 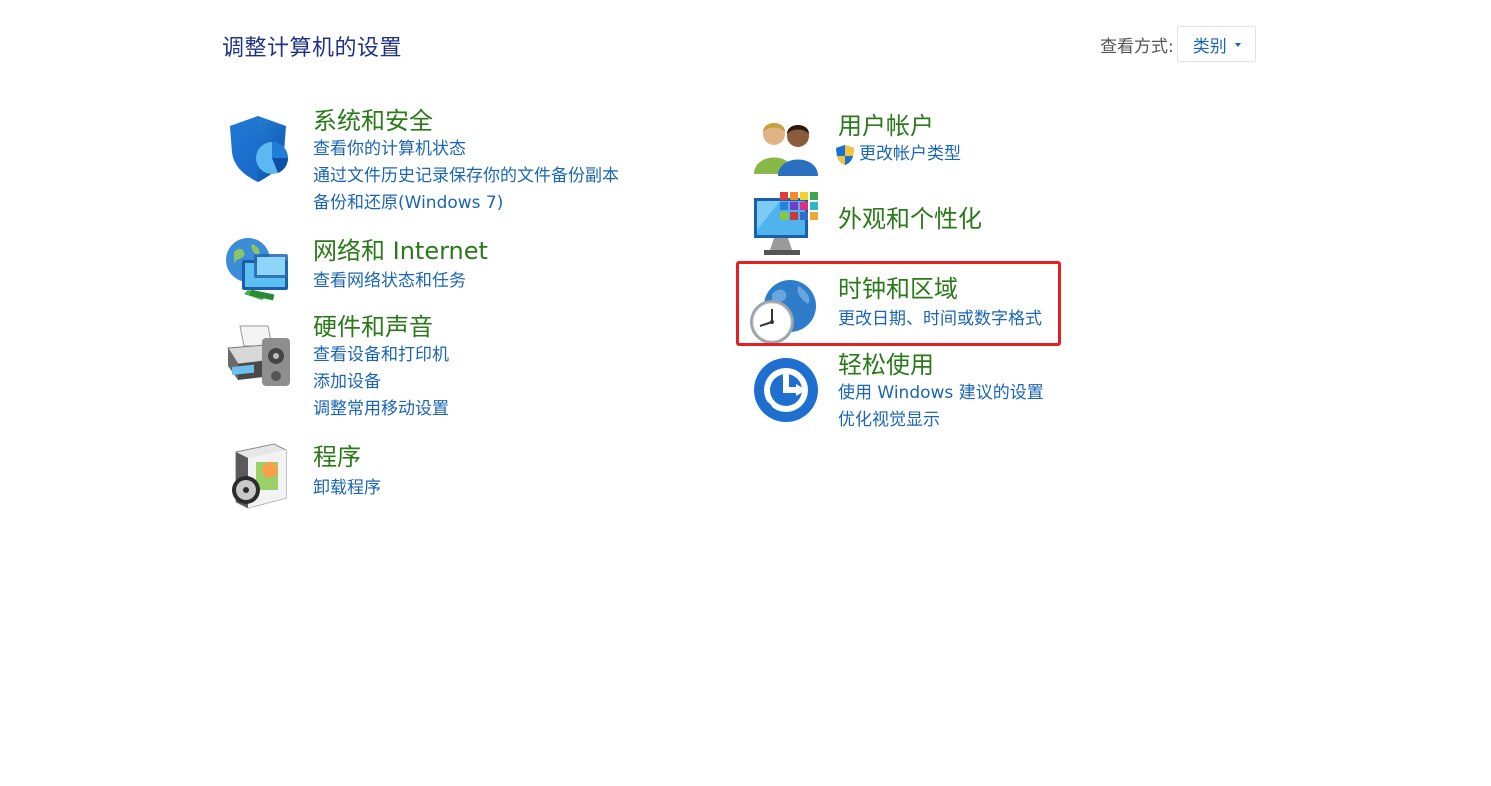 I want to click on link-backup-restore: 备份和还原(Windows 7), so click(x=466, y=203).